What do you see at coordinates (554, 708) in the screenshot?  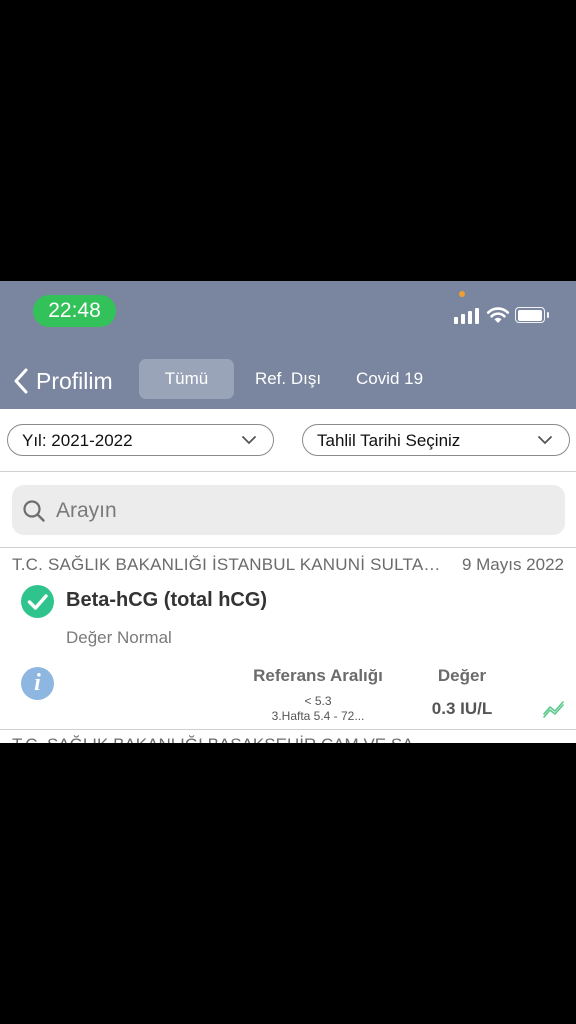 I see `trend-chart-icon` at bounding box center [554, 708].